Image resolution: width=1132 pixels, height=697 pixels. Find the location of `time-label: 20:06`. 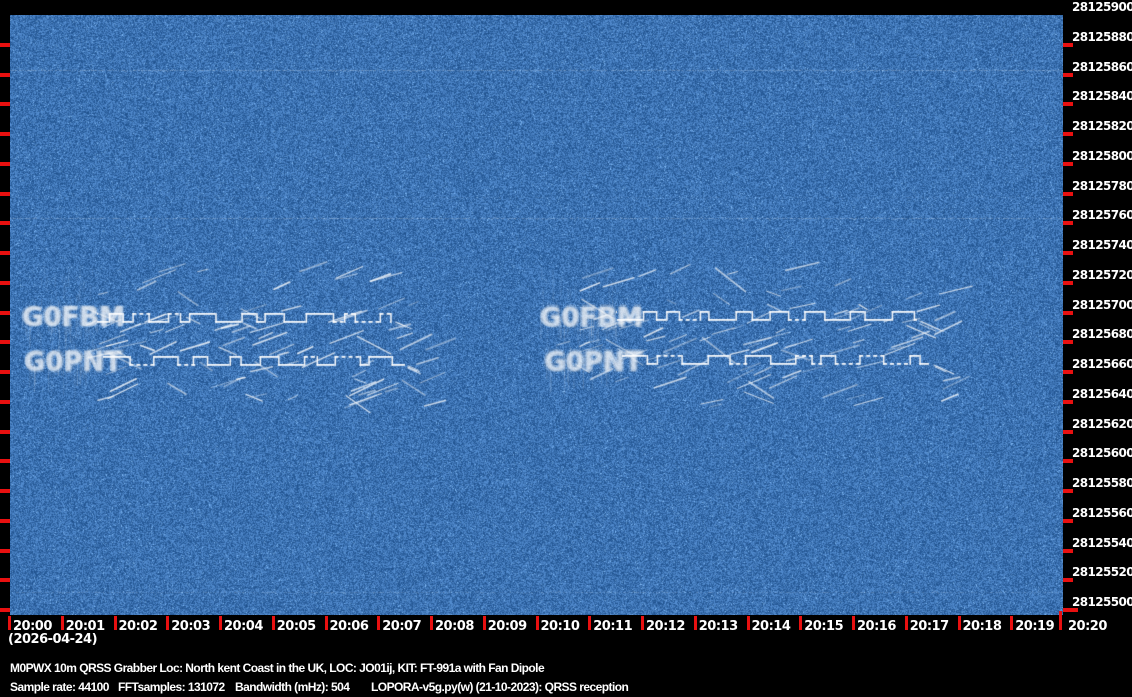

time-label: 20:06 is located at coordinates (349, 626).